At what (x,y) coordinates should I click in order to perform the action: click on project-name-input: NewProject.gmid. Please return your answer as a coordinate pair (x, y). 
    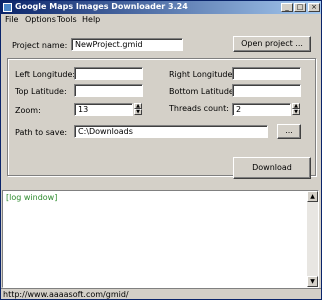
    Looking at the image, I should click on (127, 44).